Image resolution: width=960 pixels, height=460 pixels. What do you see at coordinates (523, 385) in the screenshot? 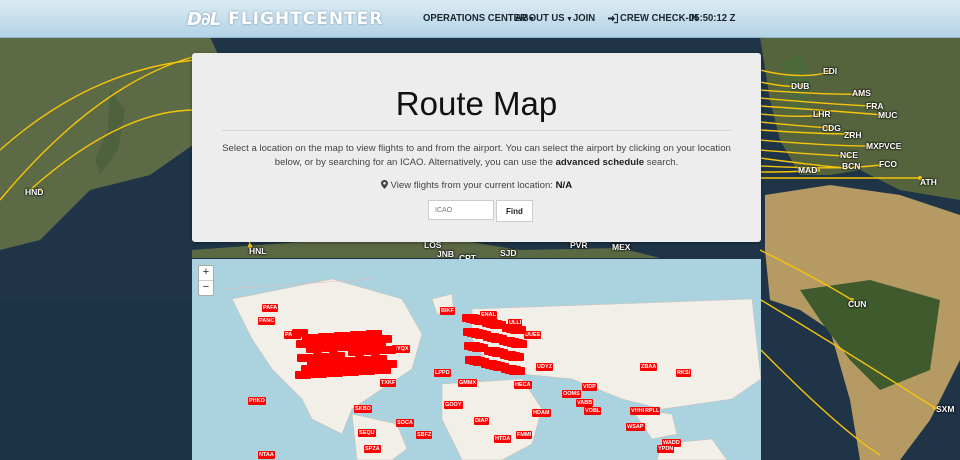
I see `airport-pin: HECA` at bounding box center [523, 385].